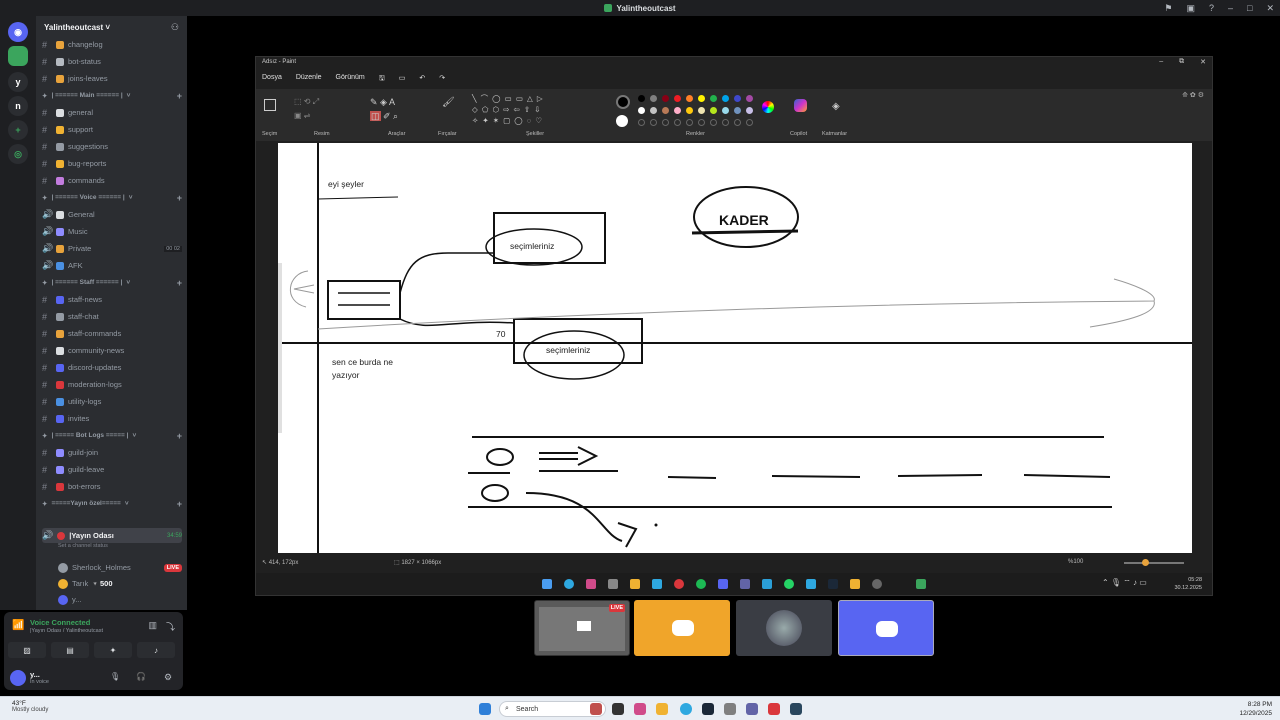 The height and width of the screenshot is (720, 1280). What do you see at coordinates (112, 197) in the screenshot?
I see `channel-category: ✦ | ====== Voice ====== | ˅ +` at bounding box center [112, 197].